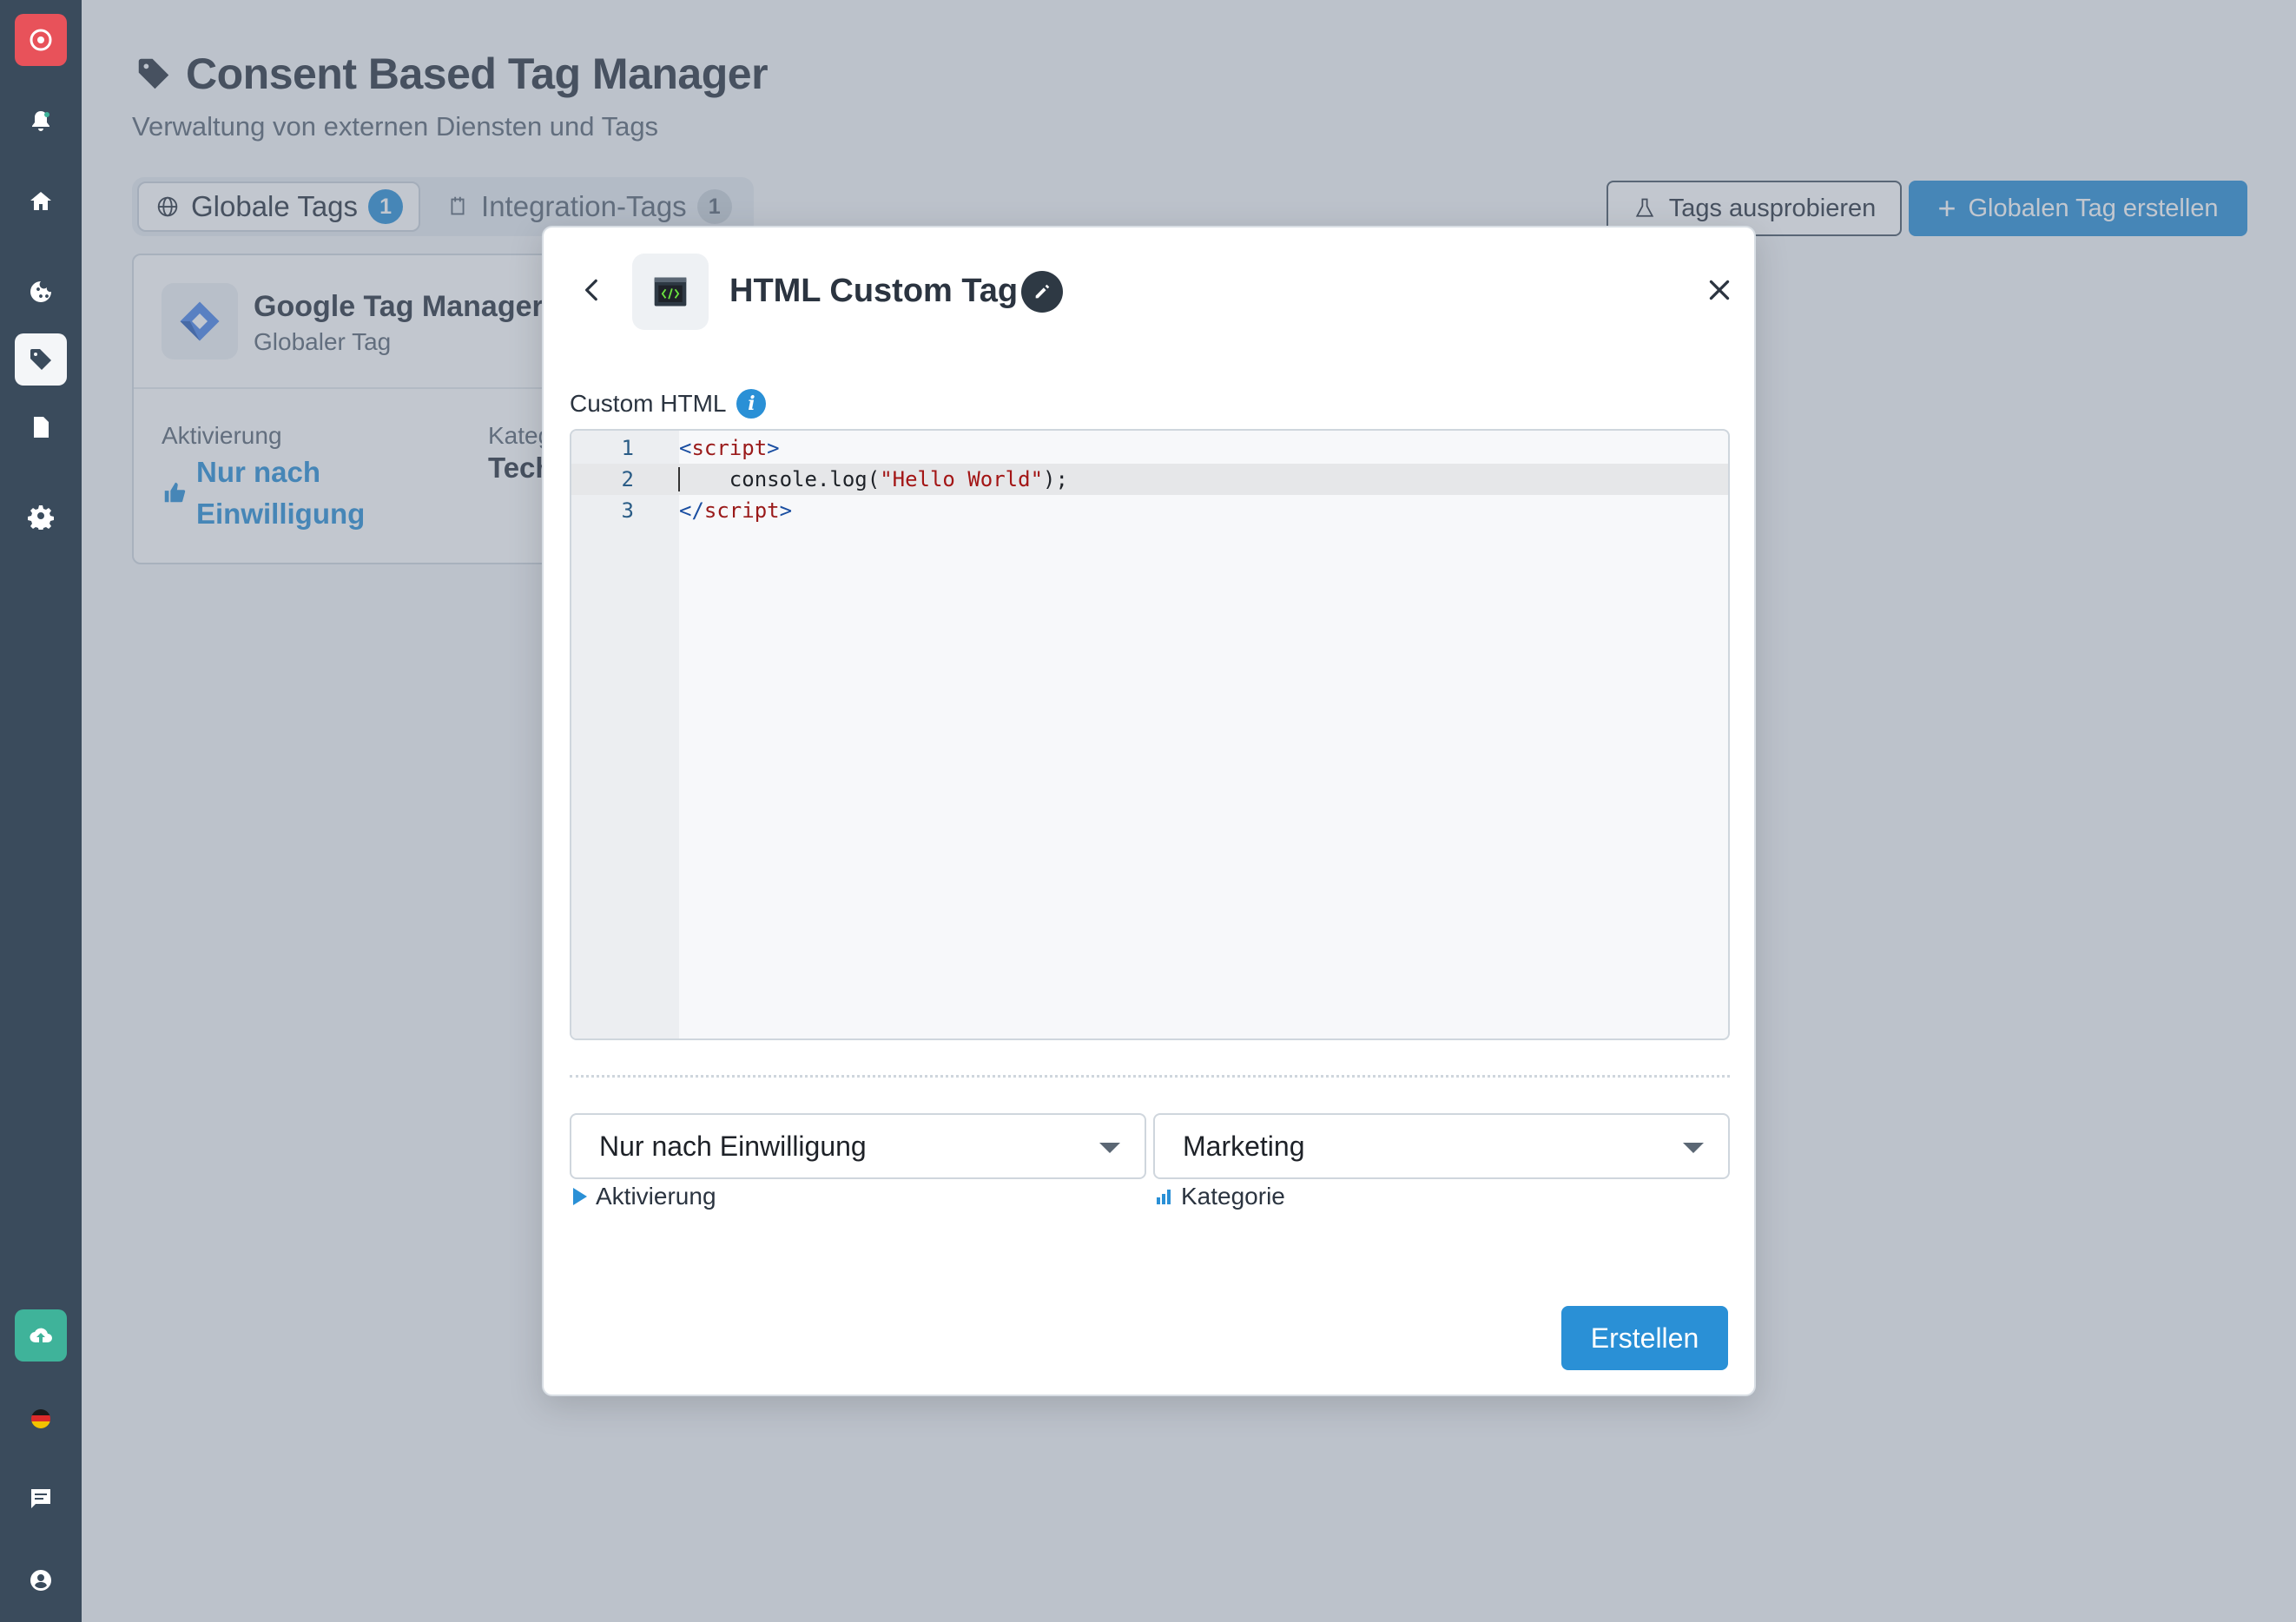 This screenshot has width=2296, height=1622. I want to click on activation-select-value: Nur nach Einwilligung, so click(733, 1146).